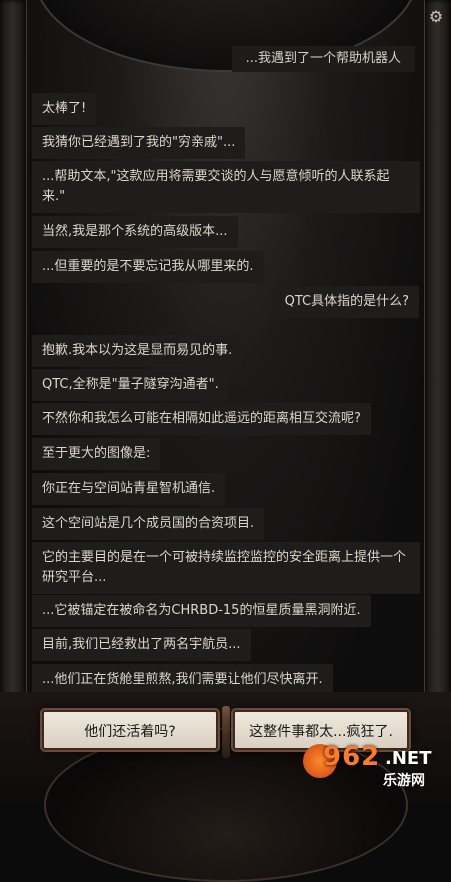 The width and height of the screenshot is (451, 882). What do you see at coordinates (137, 351) in the screenshot?
I see `bot-message: 抱歉.我本以为这是显而易见的事.` at bounding box center [137, 351].